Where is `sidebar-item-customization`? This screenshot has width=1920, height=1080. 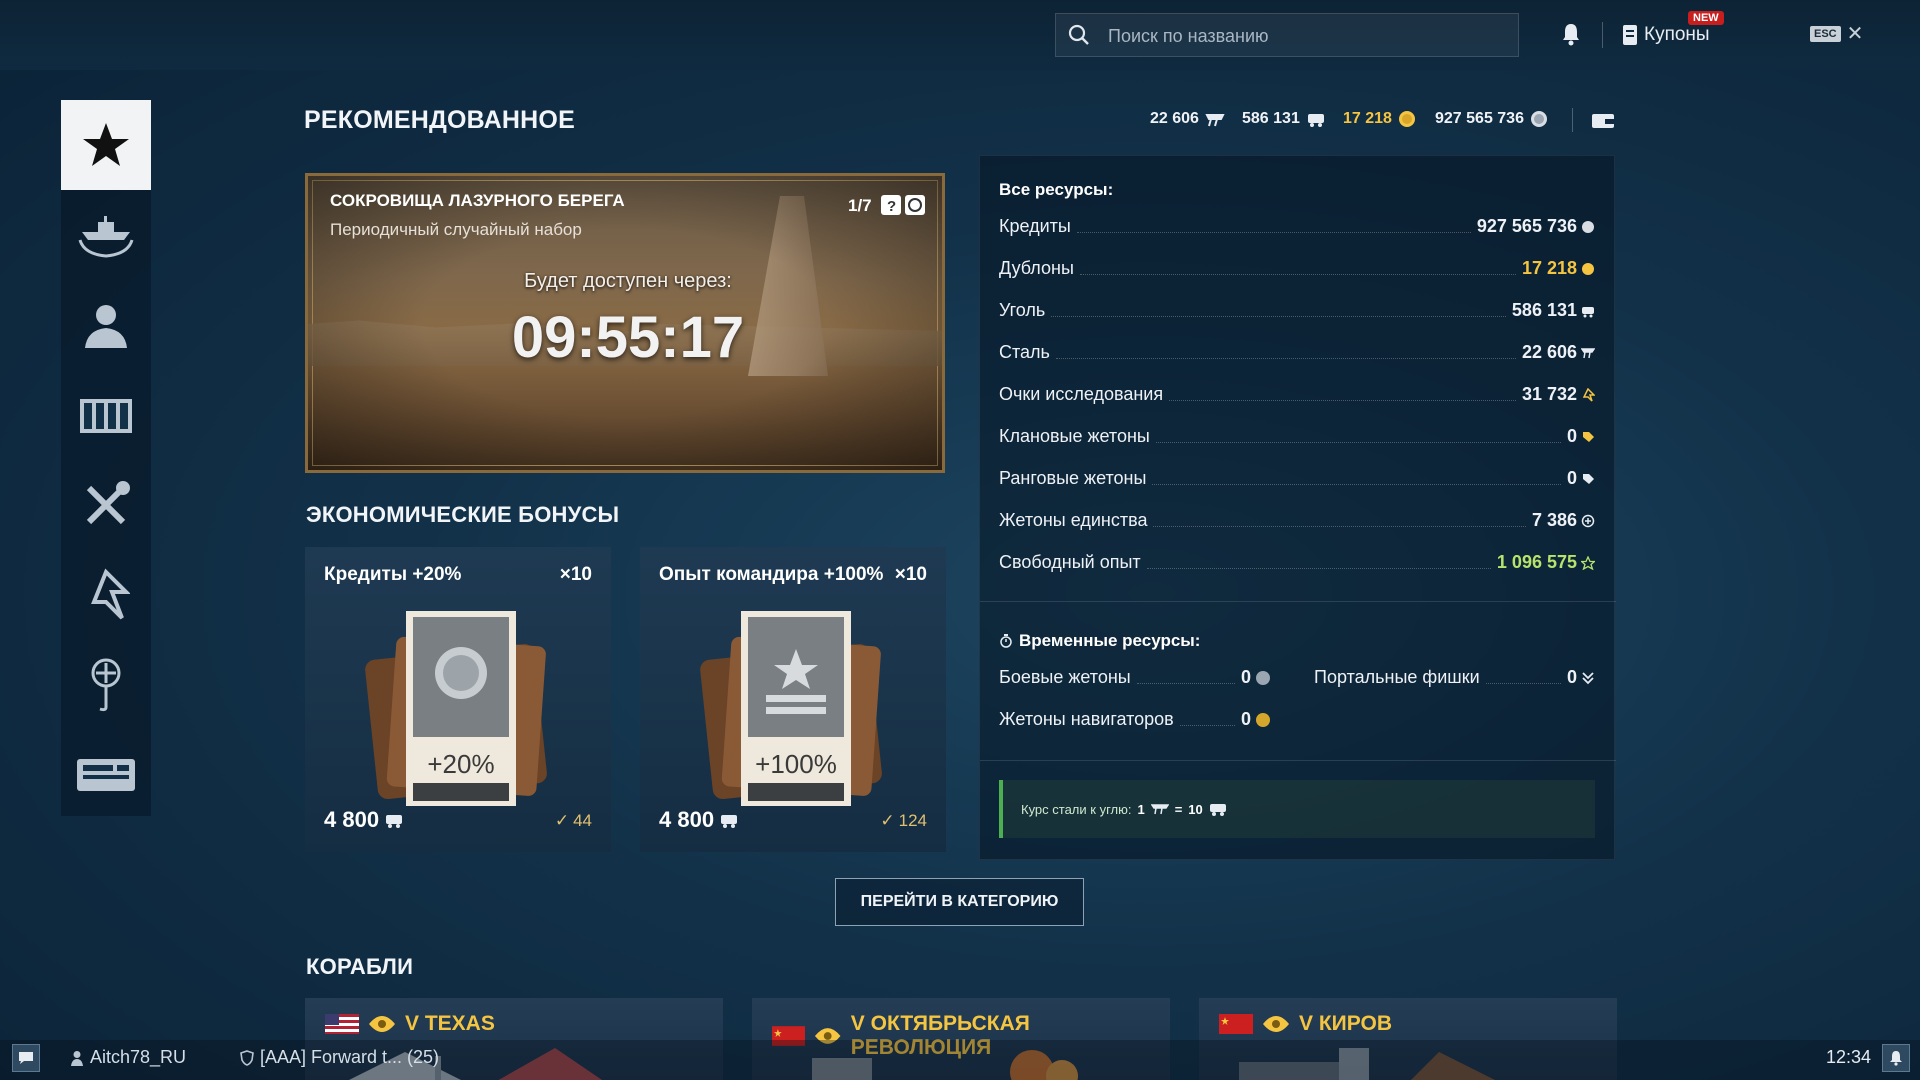
sidebar-item-customization is located at coordinates (106, 685).